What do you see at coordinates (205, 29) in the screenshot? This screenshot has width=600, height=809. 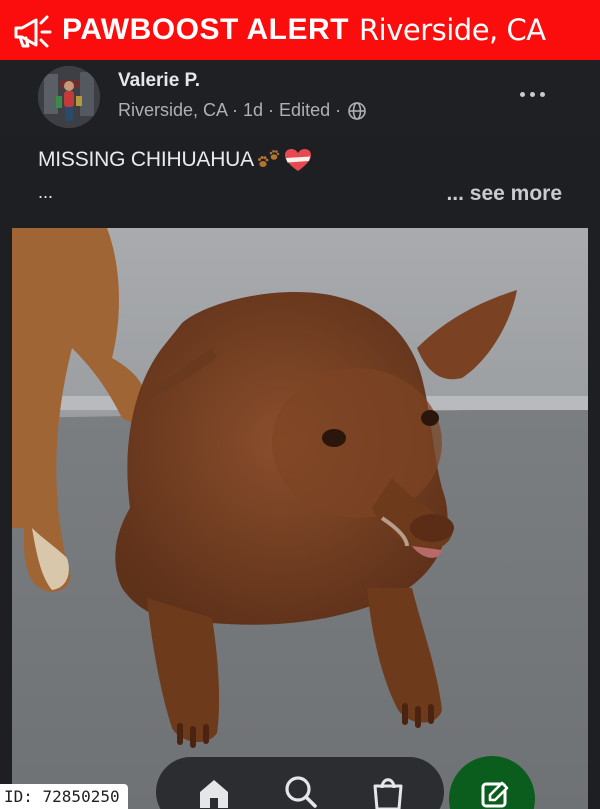 I see `banner-brand: PAWBOOST ALERT` at bounding box center [205, 29].